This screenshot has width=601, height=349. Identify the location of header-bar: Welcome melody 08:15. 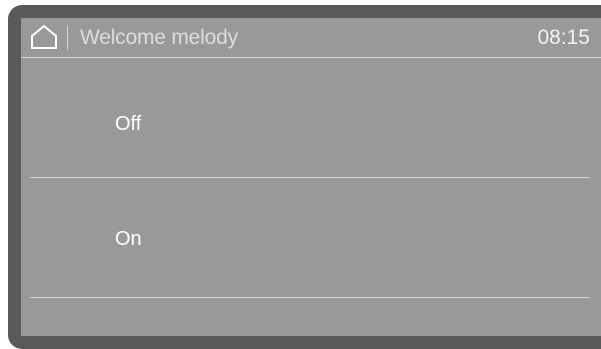
(311, 37).